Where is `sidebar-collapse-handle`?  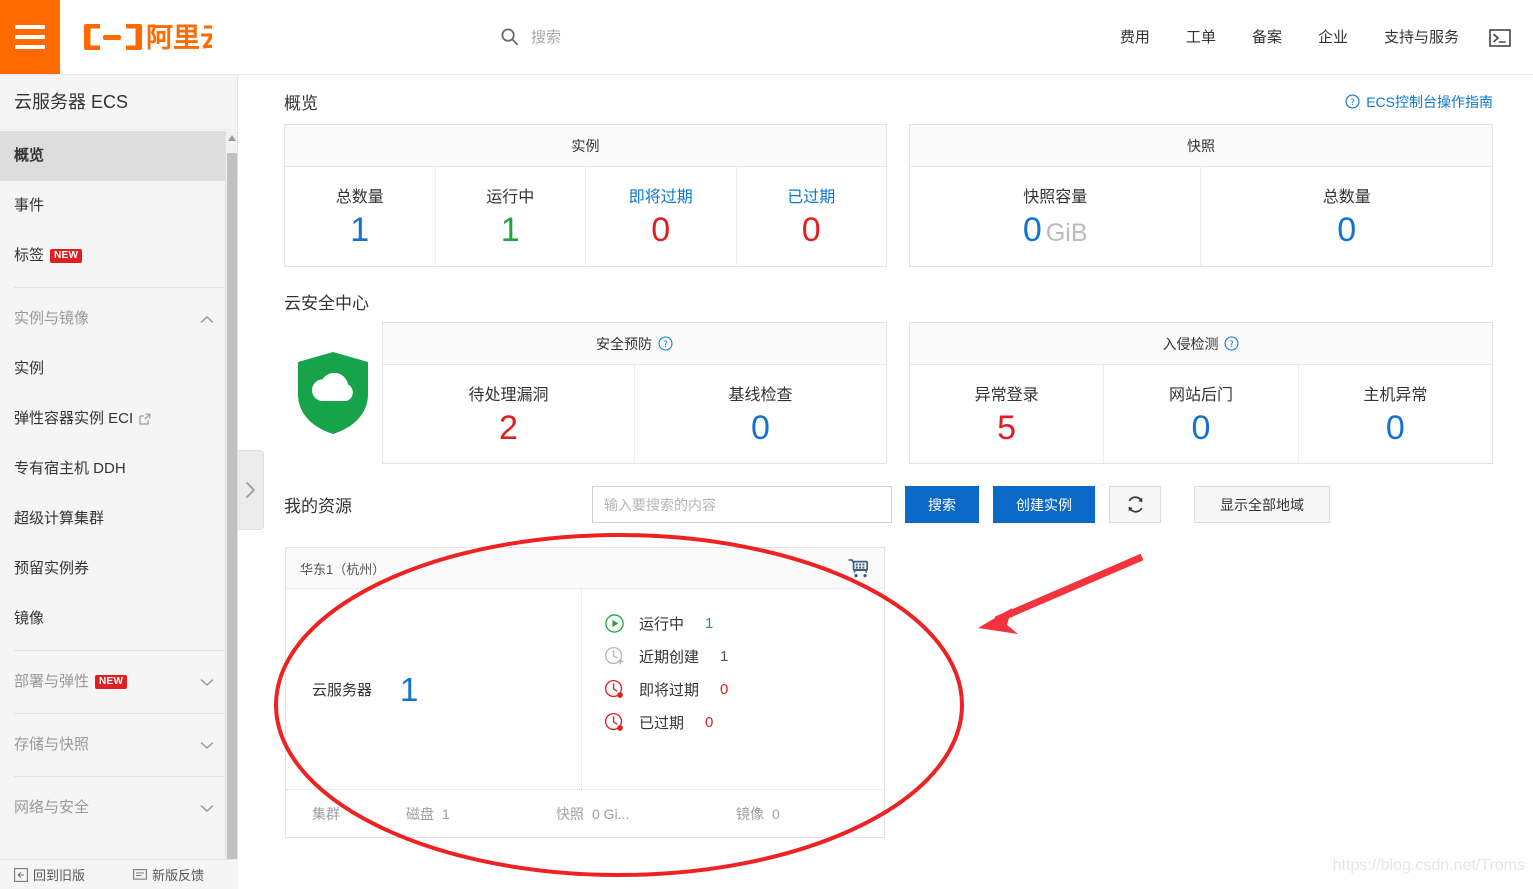
sidebar-collapse-handle is located at coordinates (251, 490).